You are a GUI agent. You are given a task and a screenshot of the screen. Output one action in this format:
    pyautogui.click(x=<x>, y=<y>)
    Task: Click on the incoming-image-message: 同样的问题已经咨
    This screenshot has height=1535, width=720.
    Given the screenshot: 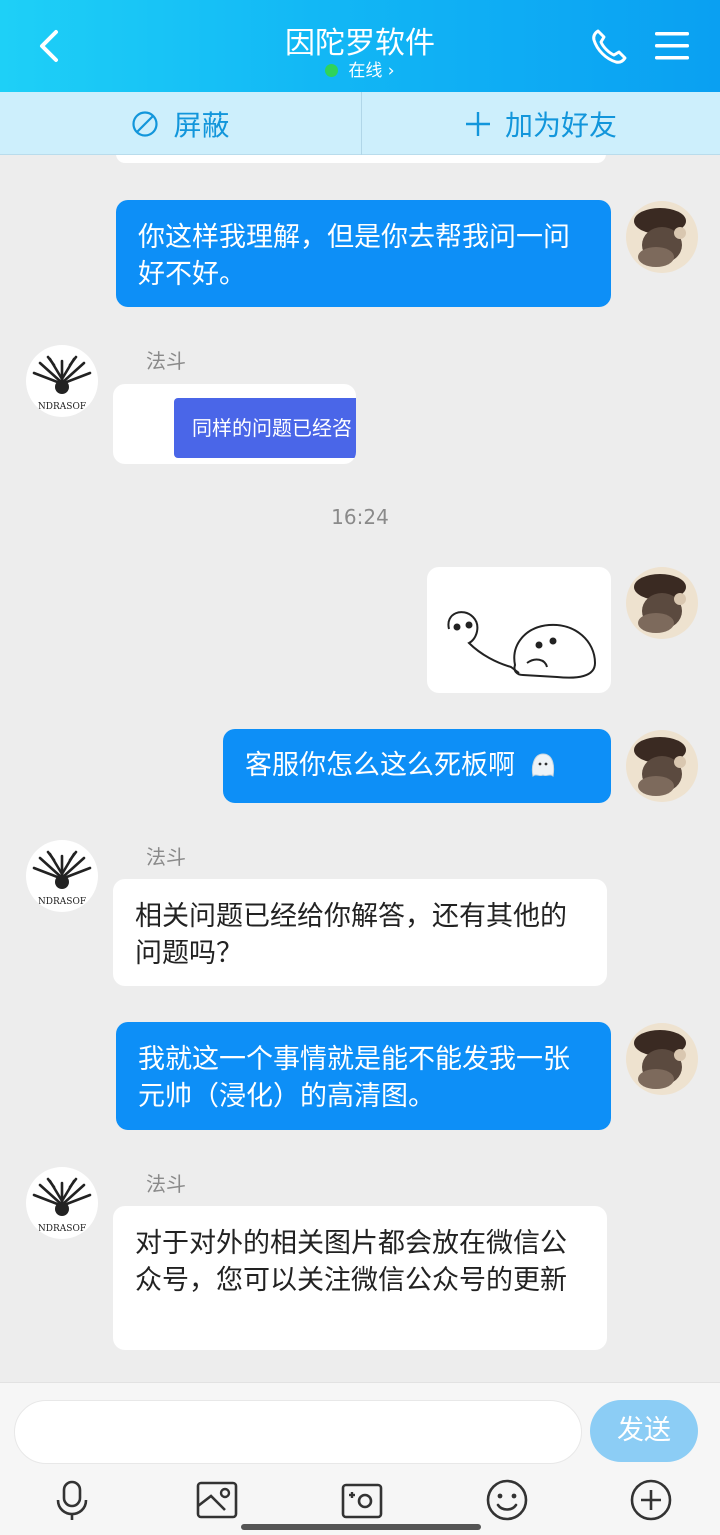 What is the action you would take?
    pyautogui.click(x=234, y=424)
    